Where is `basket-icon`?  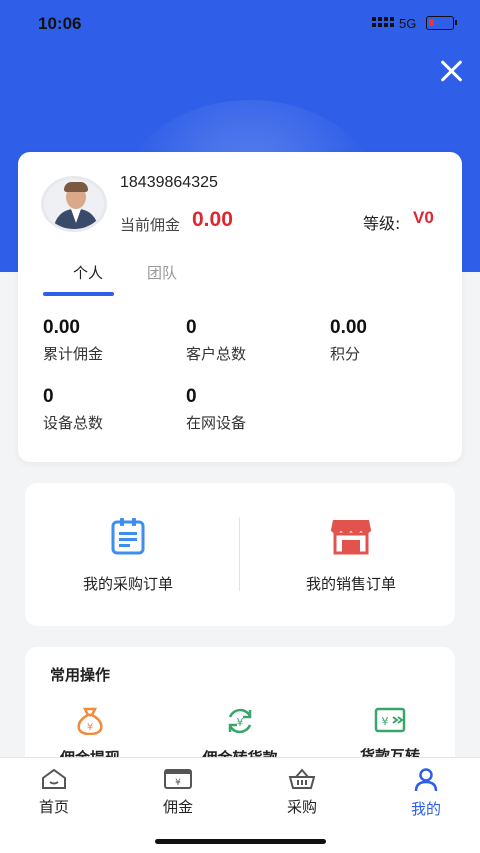
basket-icon is located at coordinates (302, 778).